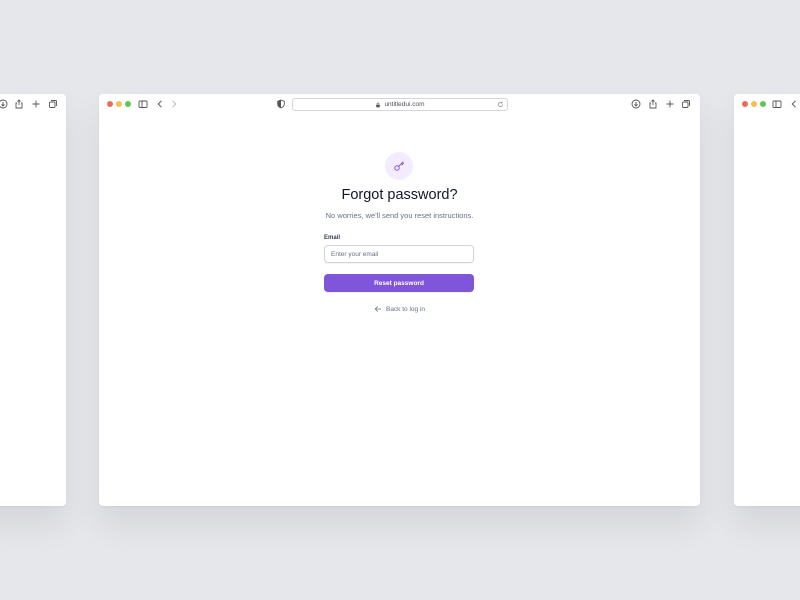 The height and width of the screenshot is (600, 800). I want to click on arrow-left-icon, so click(378, 309).